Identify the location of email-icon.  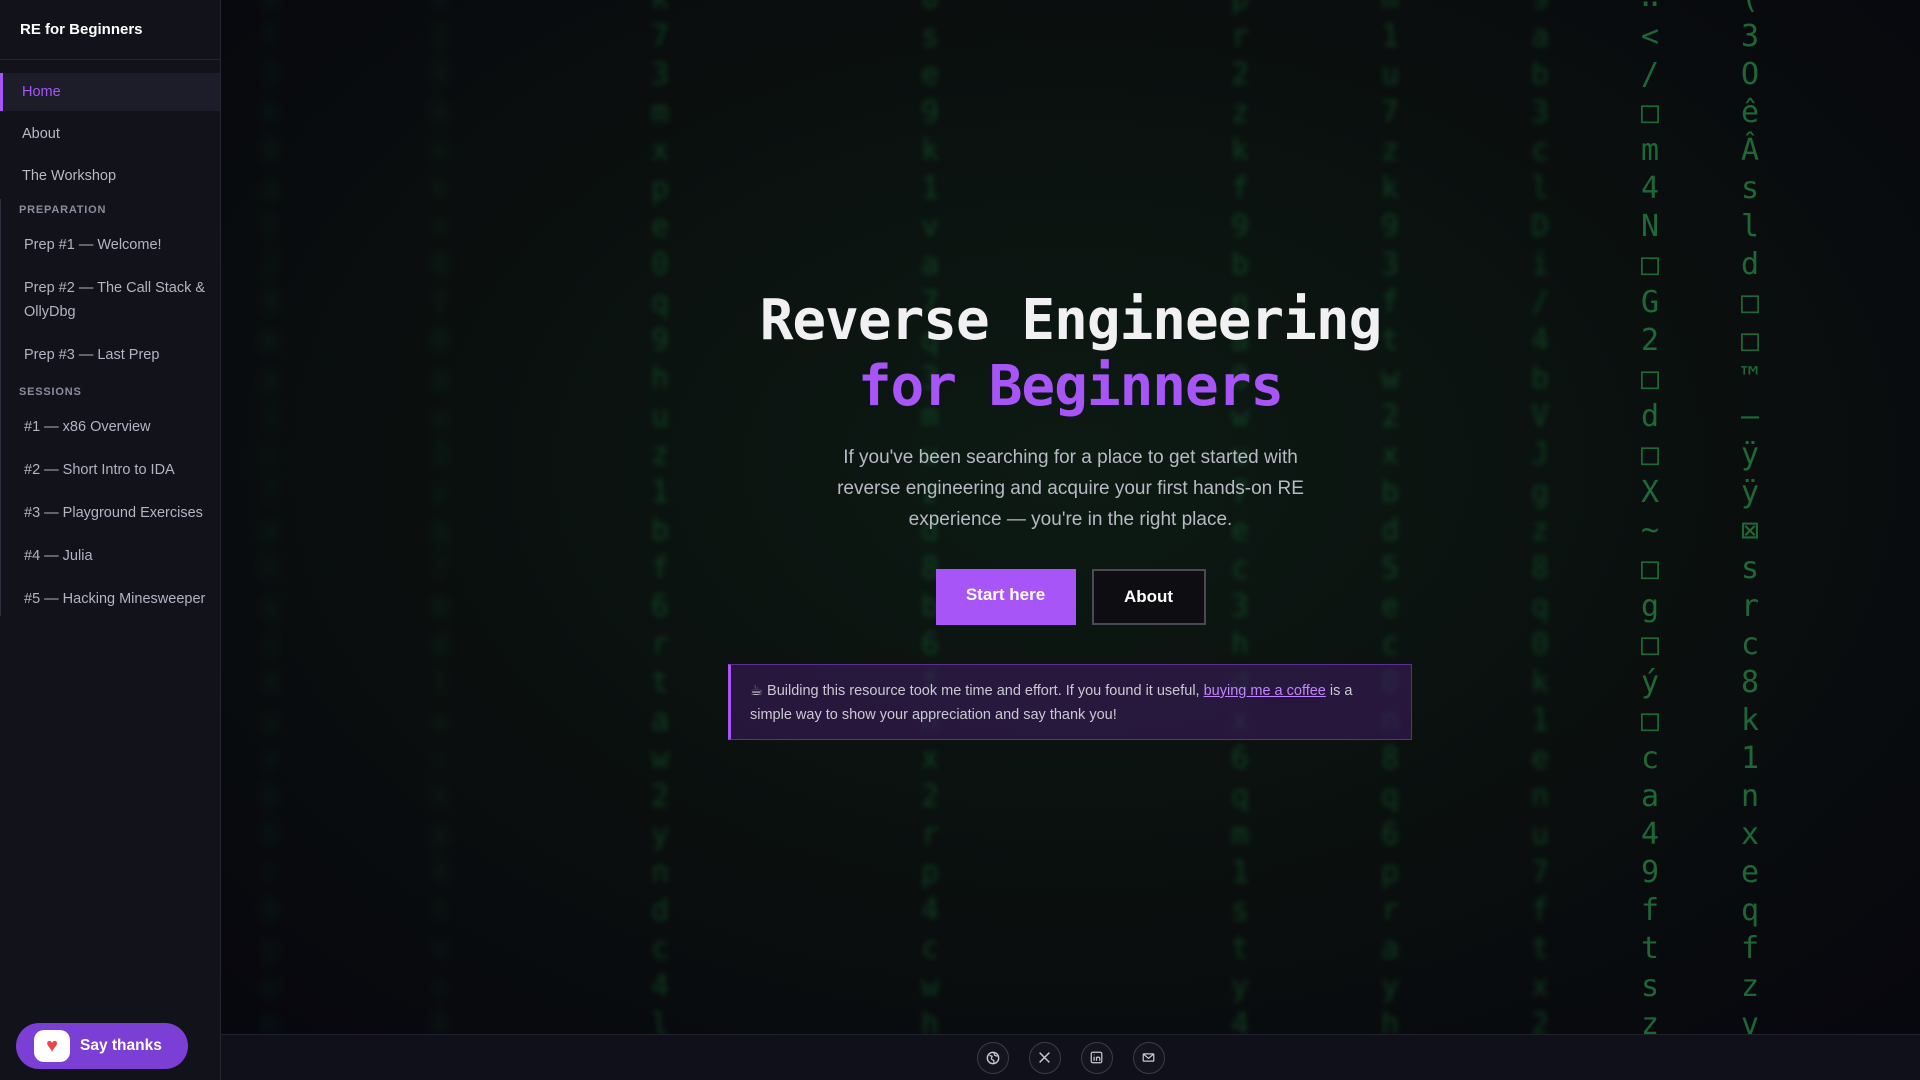
(1148, 1057).